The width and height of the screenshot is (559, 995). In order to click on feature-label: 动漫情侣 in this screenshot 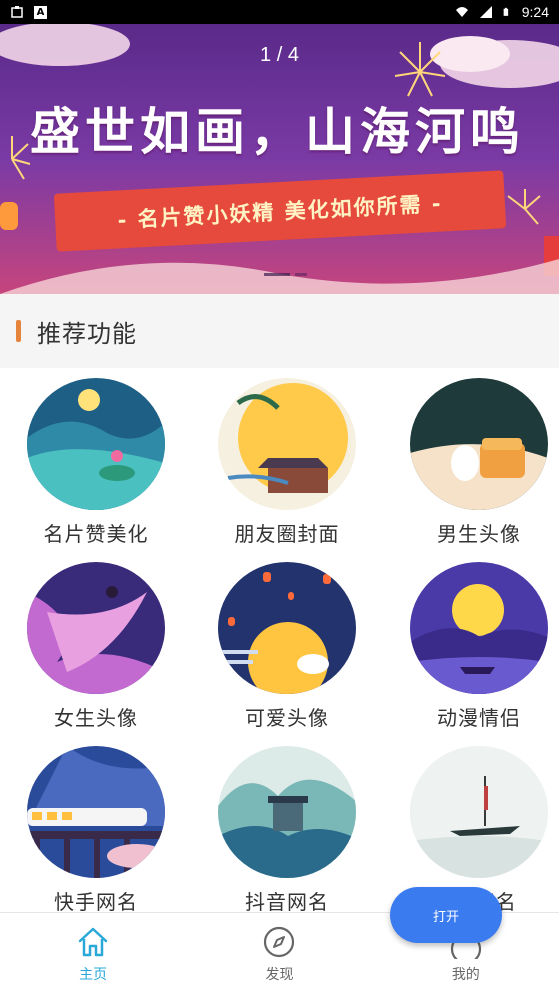, I will do `click(479, 718)`.